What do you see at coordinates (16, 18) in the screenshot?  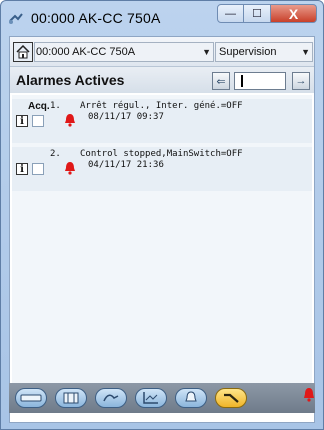 I see `app-icon` at bounding box center [16, 18].